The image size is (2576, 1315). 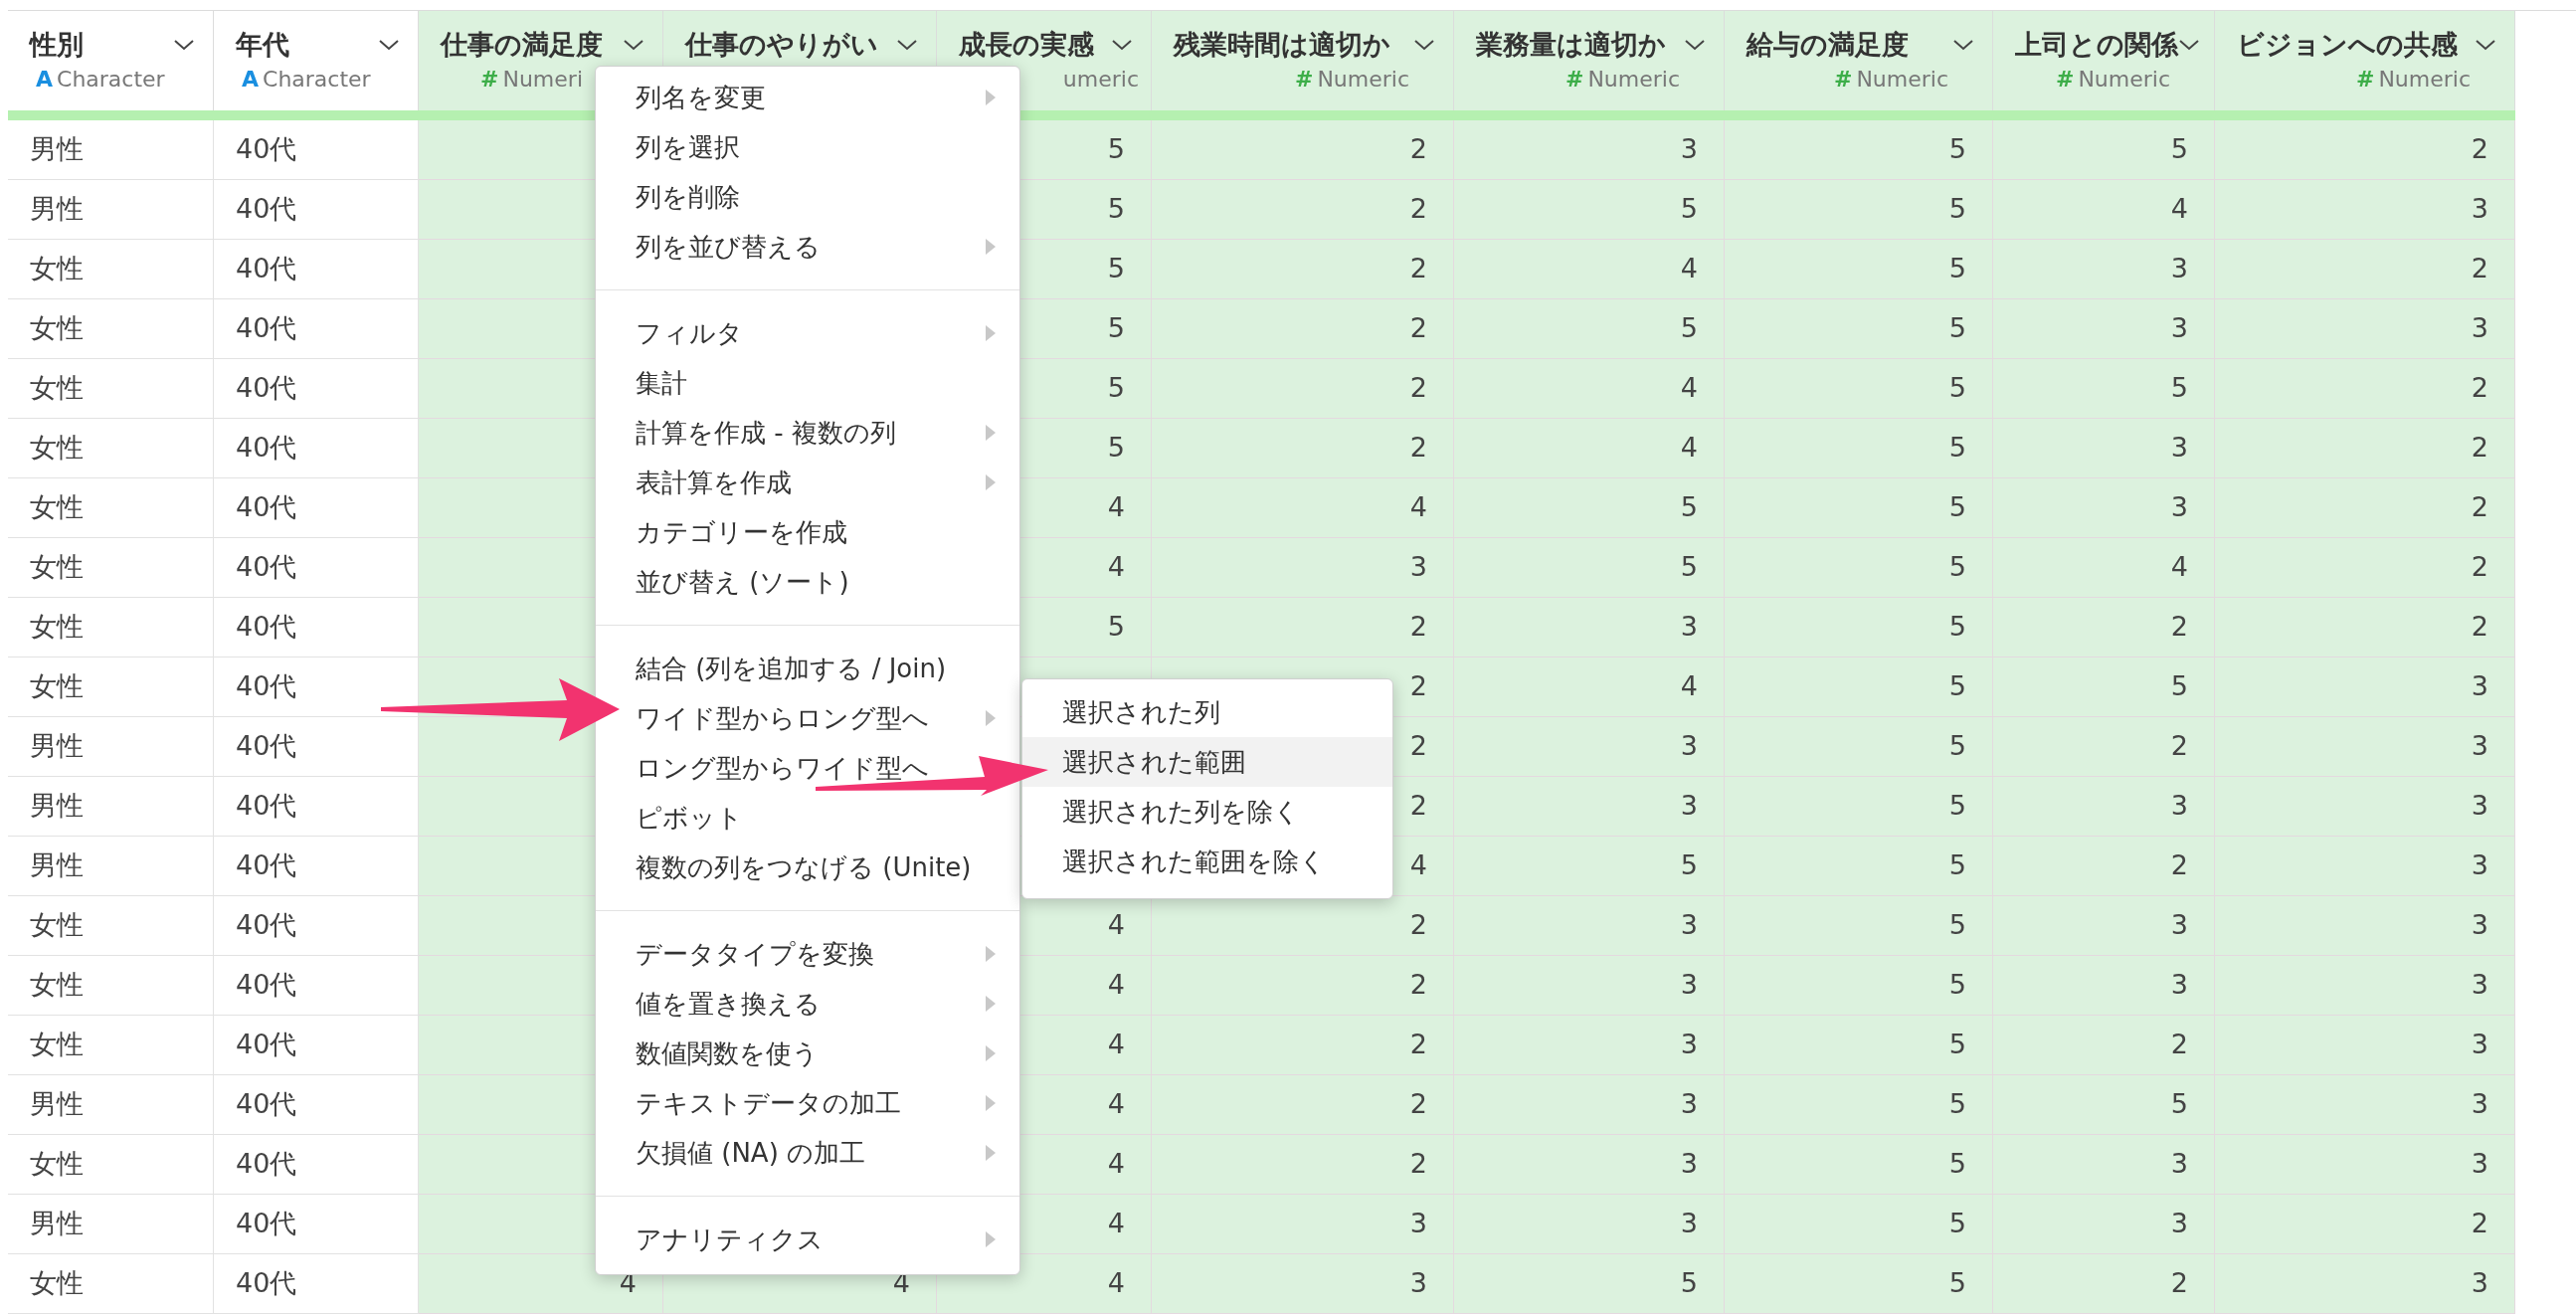 I want to click on menu-item: 選択された列, so click(x=1207, y=712).